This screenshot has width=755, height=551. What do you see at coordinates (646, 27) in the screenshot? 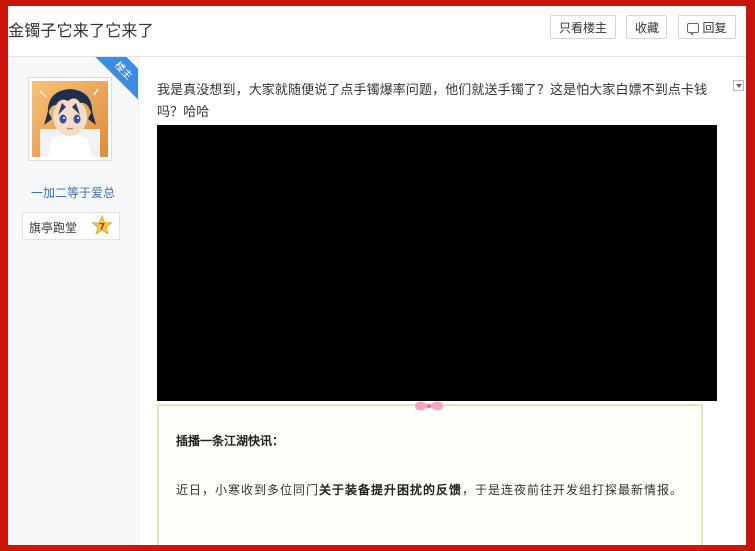
I see `favorite-button: 收藏` at bounding box center [646, 27].